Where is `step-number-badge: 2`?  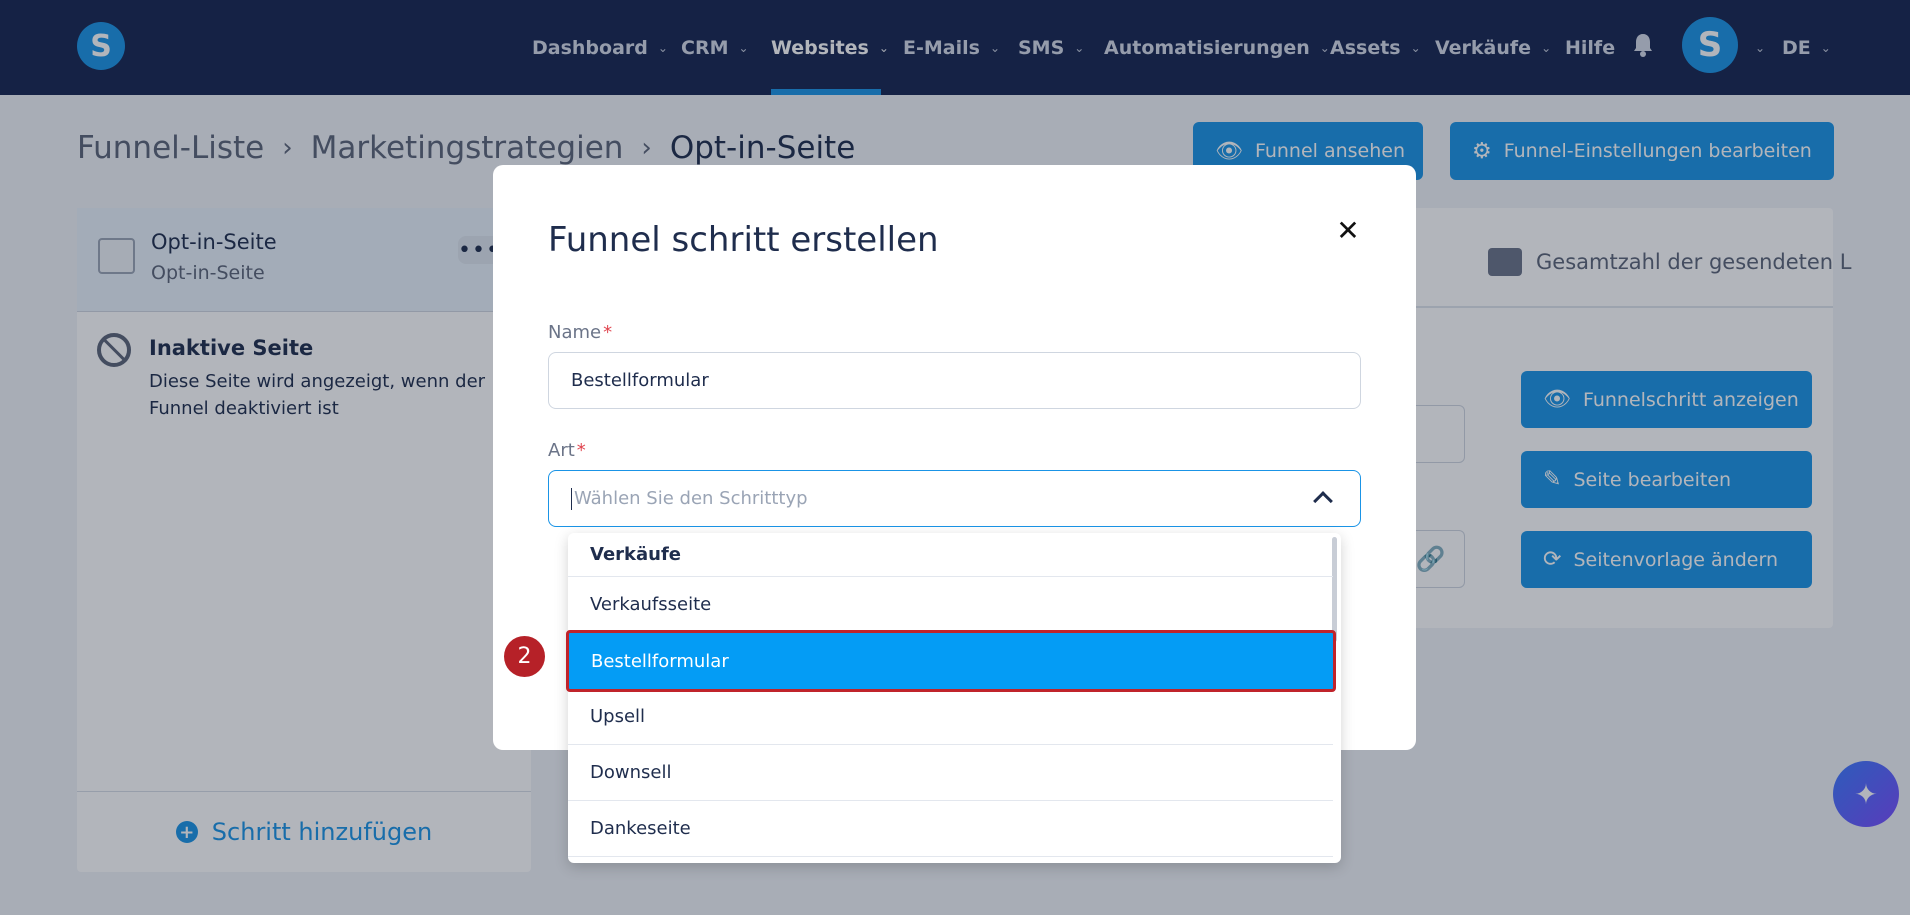 step-number-badge: 2 is located at coordinates (524, 656).